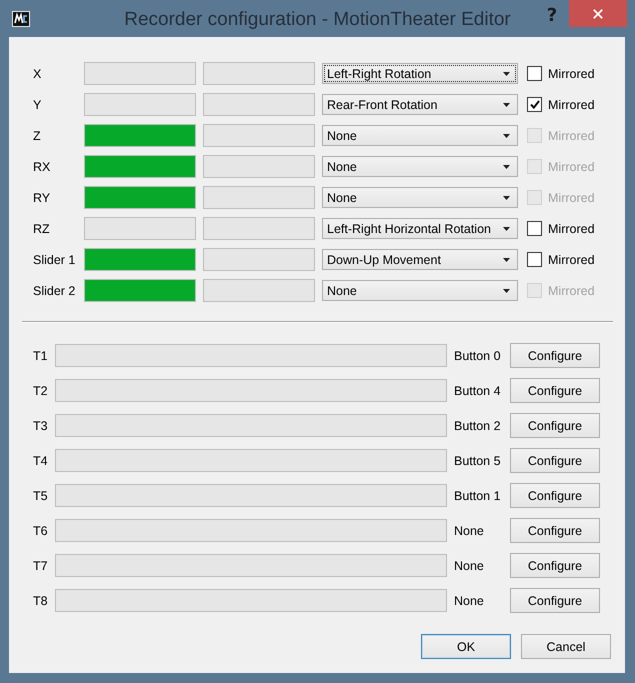 The height and width of the screenshot is (683, 635). I want to click on trigger-label: T7, so click(40, 565).